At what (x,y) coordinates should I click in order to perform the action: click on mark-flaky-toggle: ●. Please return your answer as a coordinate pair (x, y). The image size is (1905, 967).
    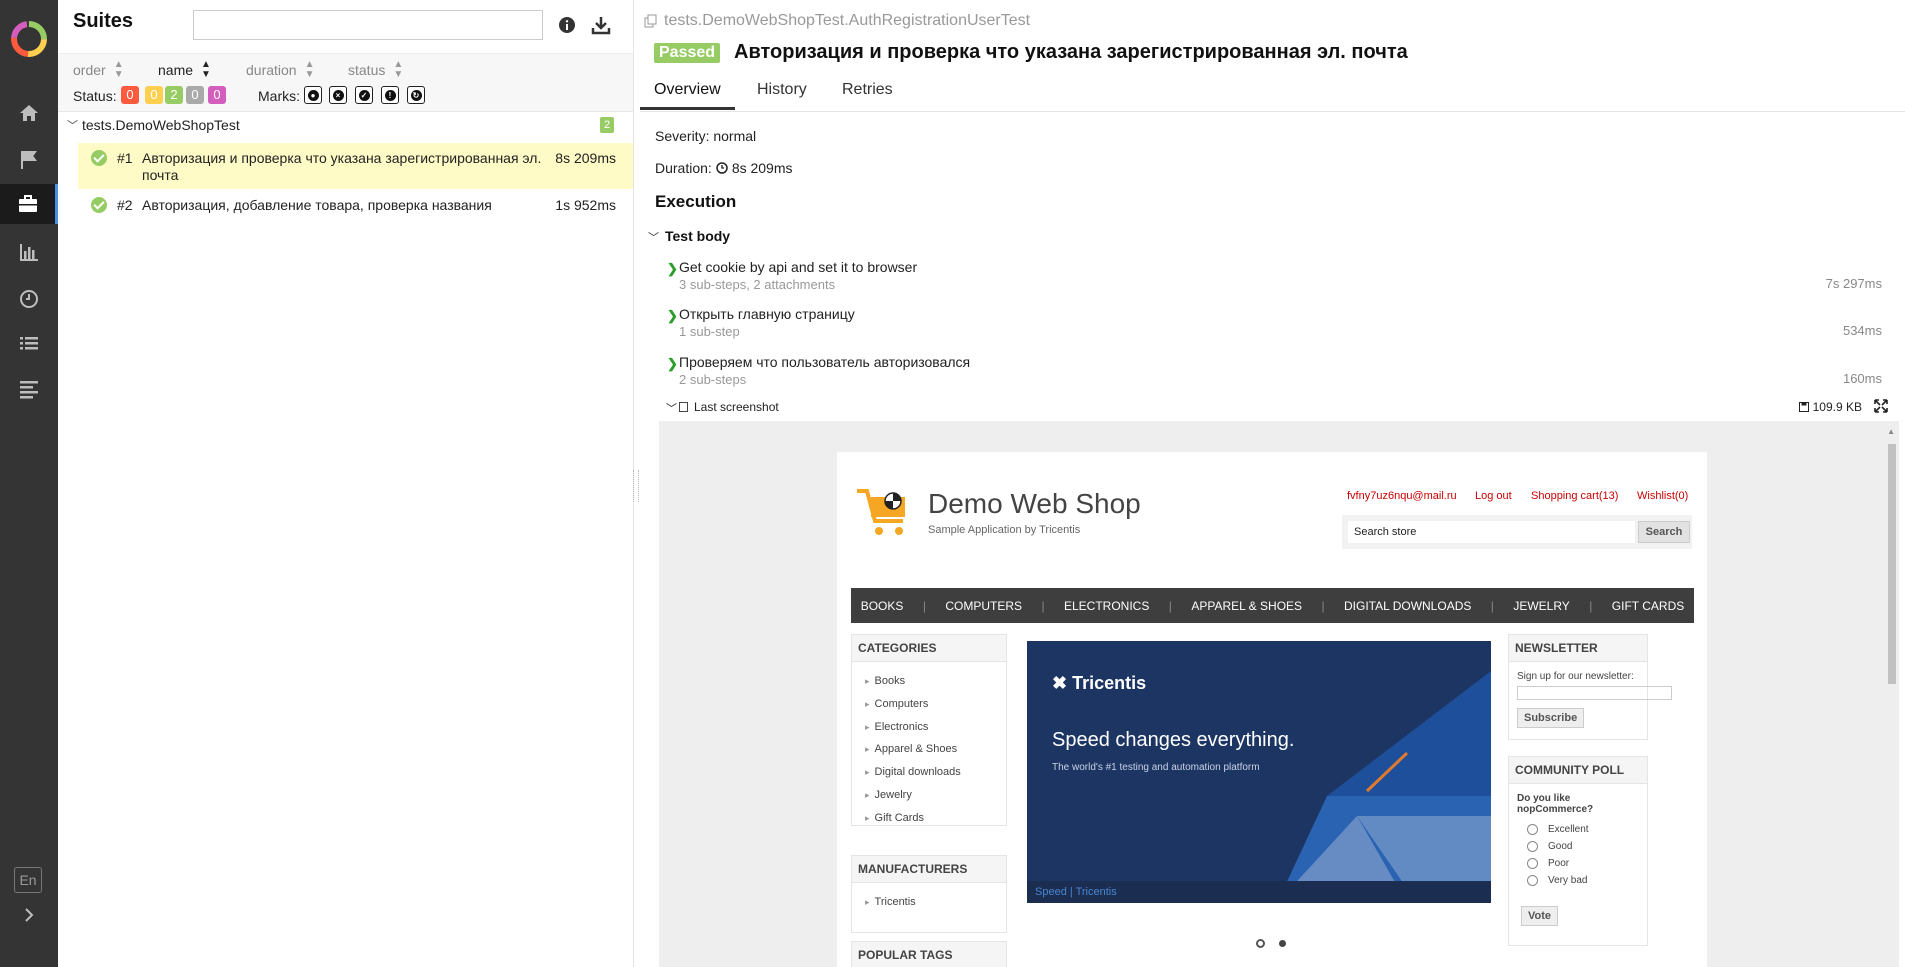
    Looking at the image, I should click on (313, 95).